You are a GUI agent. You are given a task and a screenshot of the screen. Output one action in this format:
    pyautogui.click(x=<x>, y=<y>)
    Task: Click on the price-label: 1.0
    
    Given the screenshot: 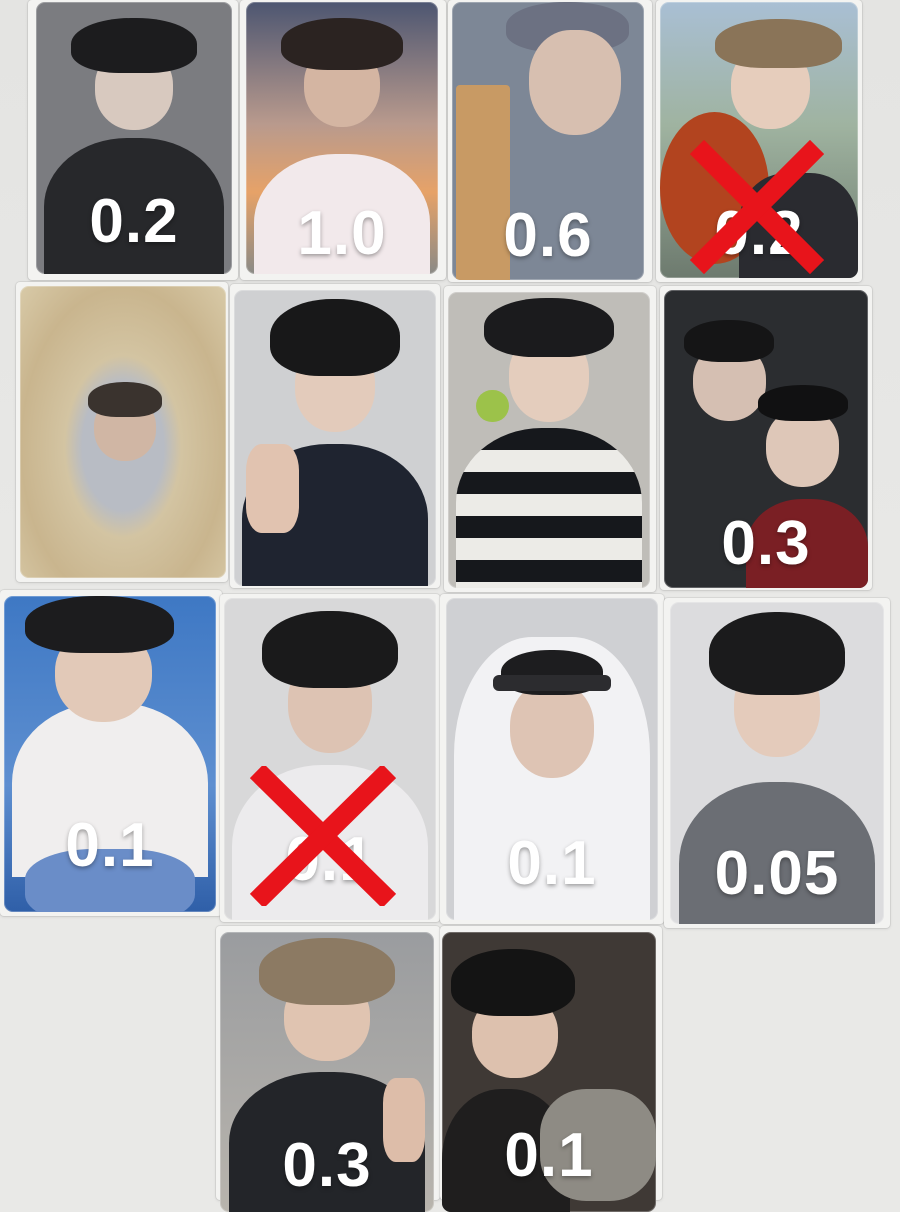 What is the action you would take?
    pyautogui.click(x=342, y=233)
    